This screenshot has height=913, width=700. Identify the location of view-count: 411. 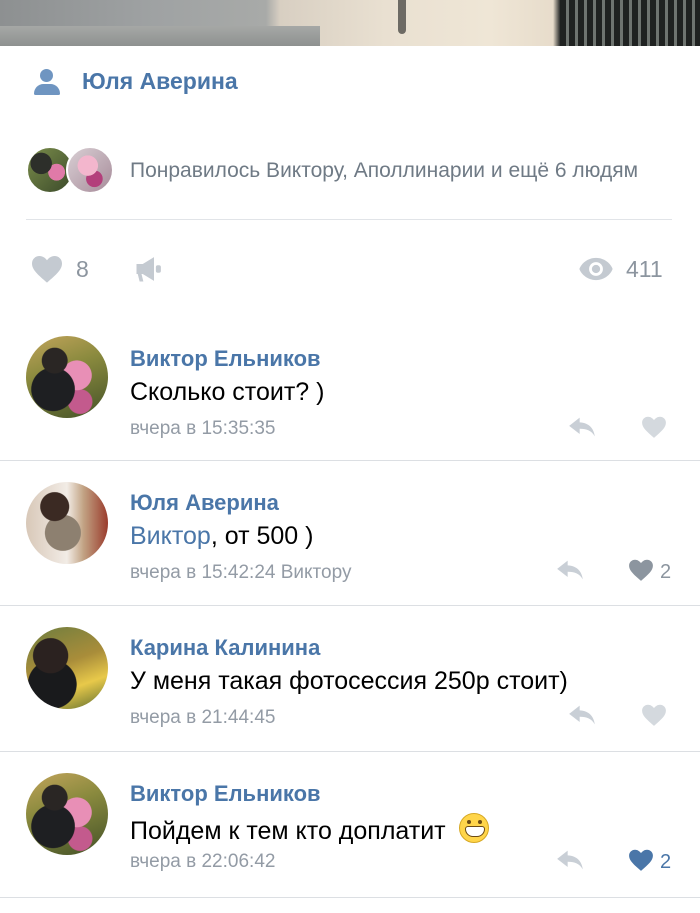
(644, 268).